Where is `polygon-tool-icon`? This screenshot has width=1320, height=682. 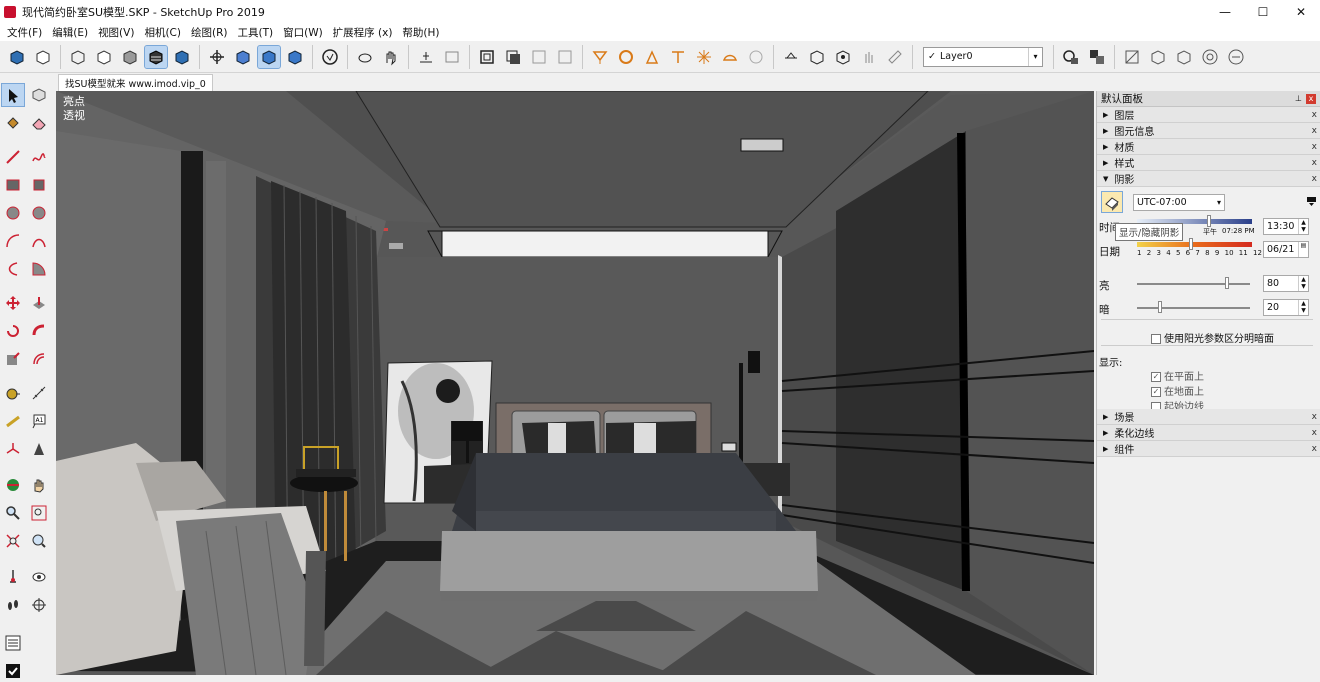 polygon-tool-icon is located at coordinates (39, 213).